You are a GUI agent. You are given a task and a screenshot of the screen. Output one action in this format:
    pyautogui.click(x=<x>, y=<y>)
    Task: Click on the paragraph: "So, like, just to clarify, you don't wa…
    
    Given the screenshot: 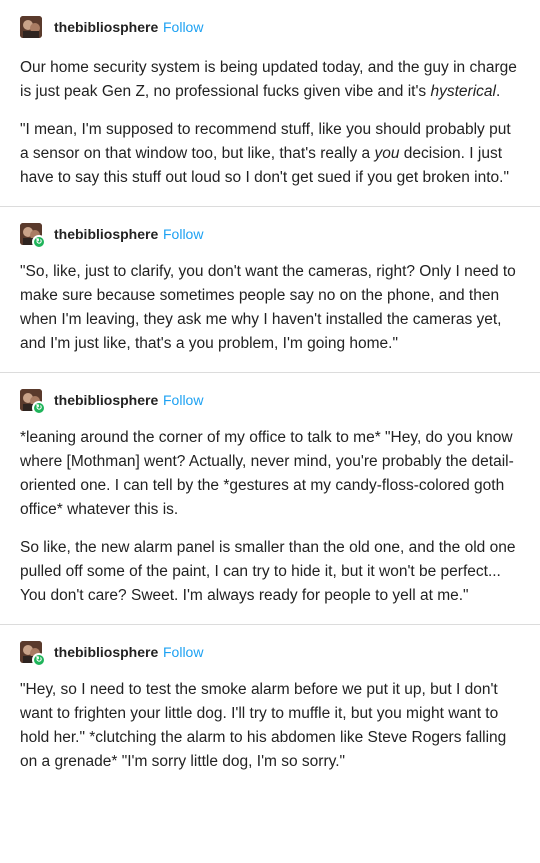 What is the action you would take?
    pyautogui.click(x=268, y=307)
    